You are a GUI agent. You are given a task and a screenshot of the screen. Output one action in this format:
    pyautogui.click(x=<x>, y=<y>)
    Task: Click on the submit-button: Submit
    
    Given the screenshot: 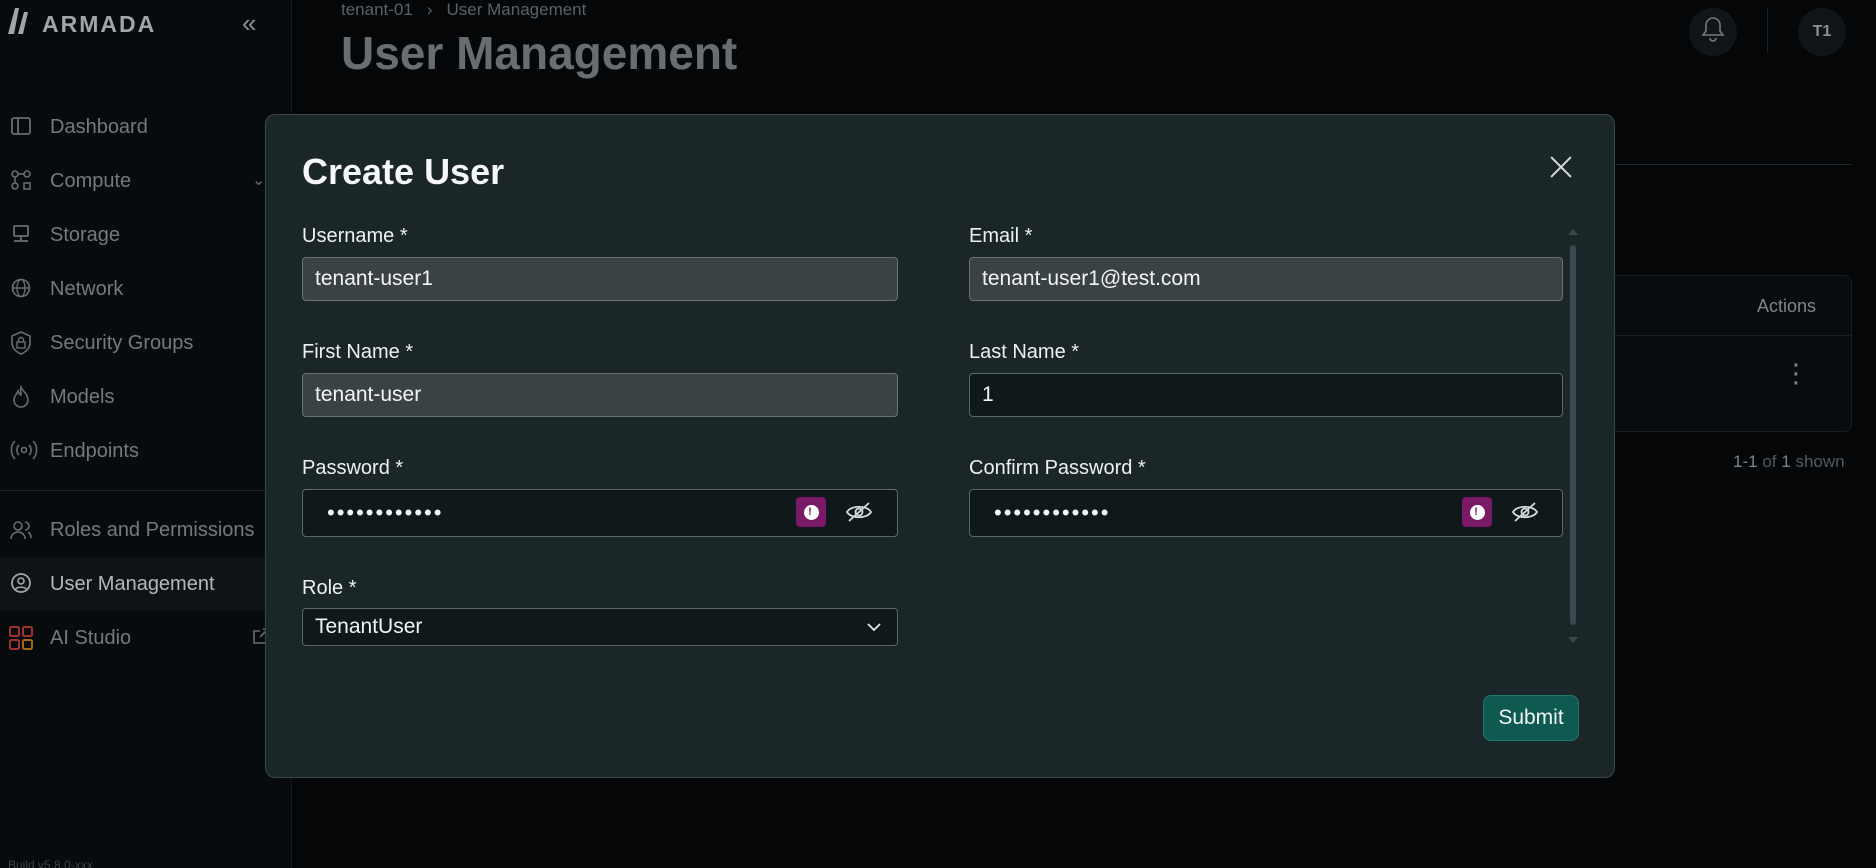 What is the action you would take?
    pyautogui.click(x=1531, y=718)
    